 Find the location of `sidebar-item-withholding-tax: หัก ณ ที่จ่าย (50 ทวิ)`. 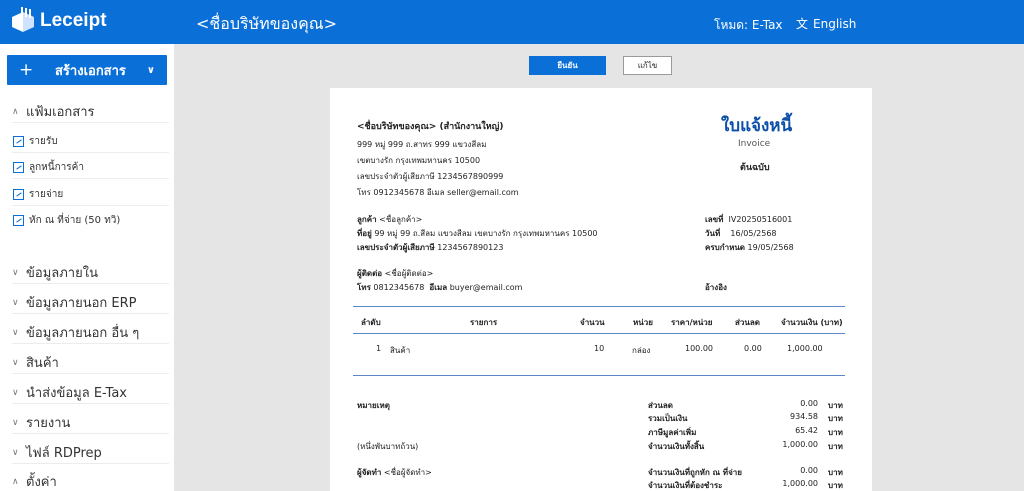

sidebar-item-withholding-tax: หัก ณ ที่จ่าย (50 ทวิ) is located at coordinates (66, 220).